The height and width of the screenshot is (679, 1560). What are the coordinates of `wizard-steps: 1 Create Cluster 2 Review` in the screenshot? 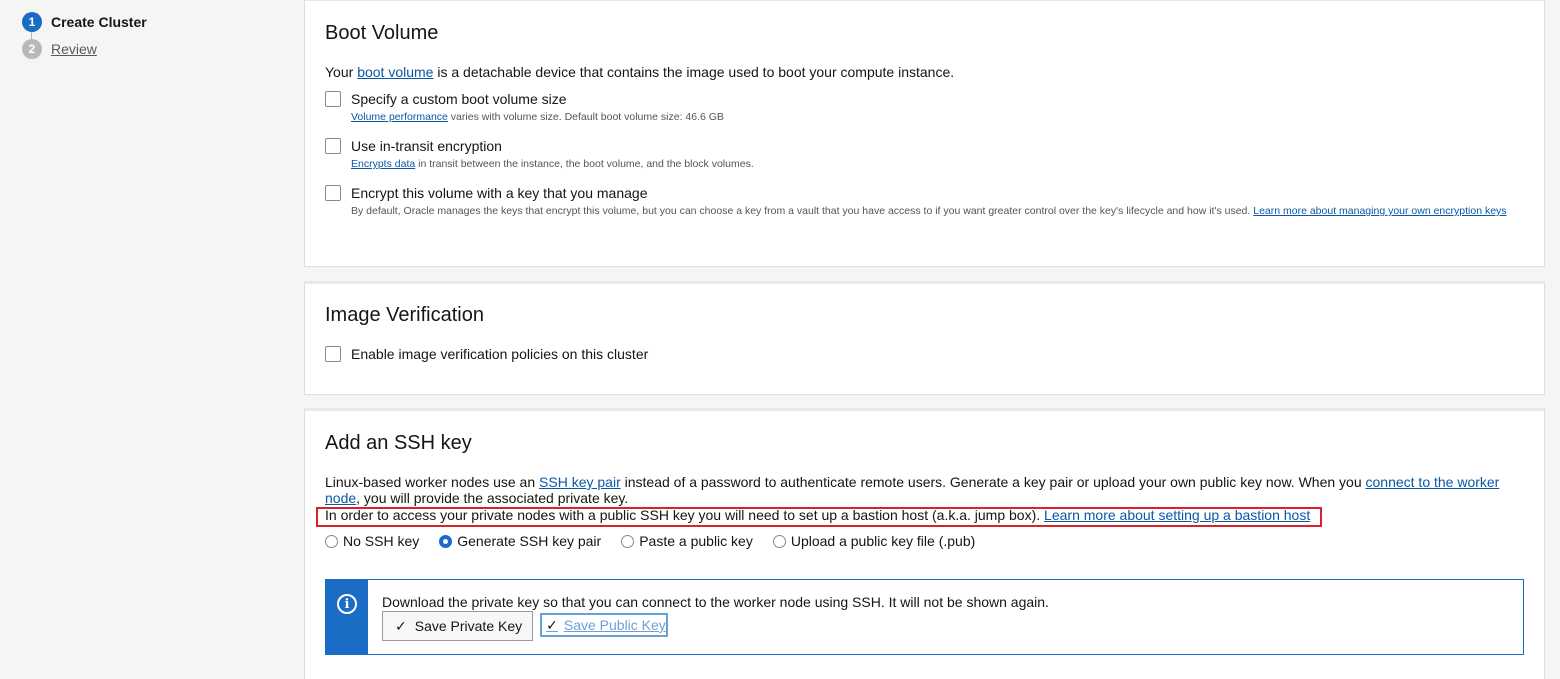 It's located at (84, 39).